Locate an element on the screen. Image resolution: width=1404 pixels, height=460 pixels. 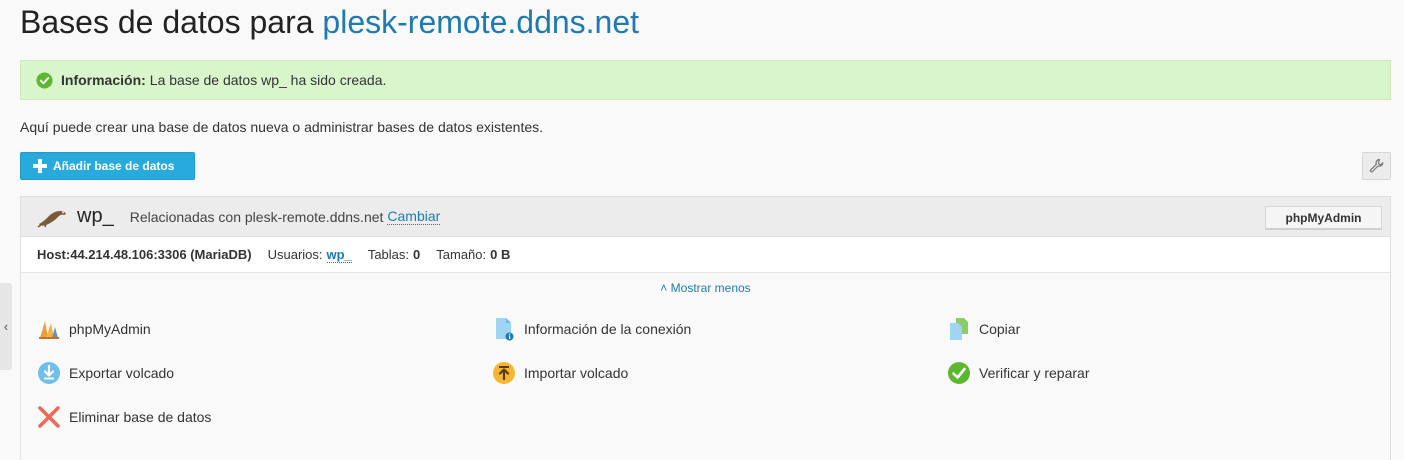
delete-icon is located at coordinates (49, 417).